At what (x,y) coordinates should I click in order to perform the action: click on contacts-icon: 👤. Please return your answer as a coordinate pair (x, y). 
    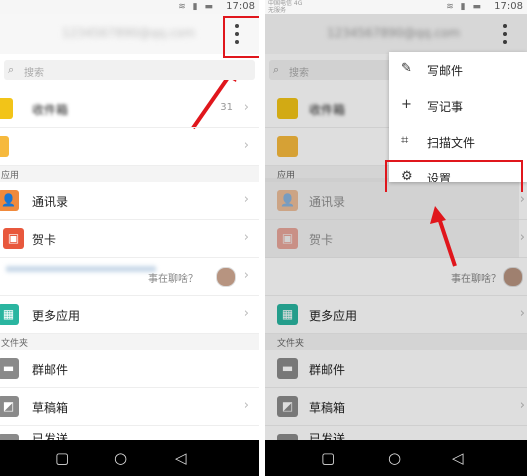
    Looking at the image, I should click on (9, 200).